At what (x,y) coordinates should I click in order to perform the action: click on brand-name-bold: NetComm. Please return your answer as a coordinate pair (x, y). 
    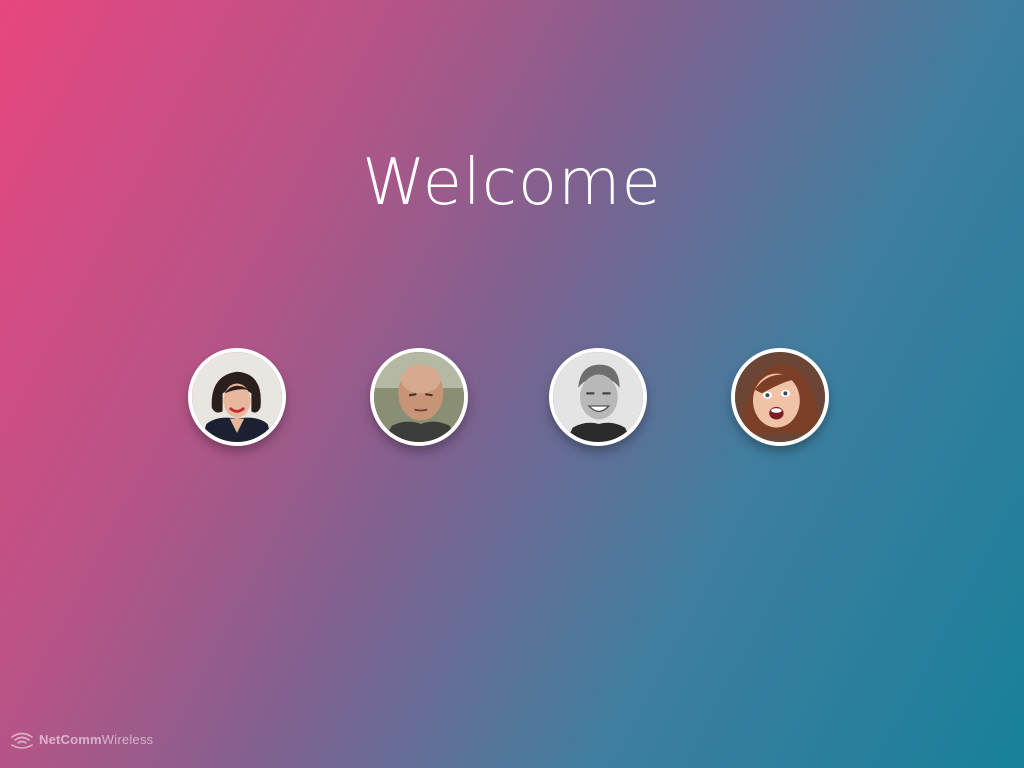
    Looking at the image, I should click on (70, 739).